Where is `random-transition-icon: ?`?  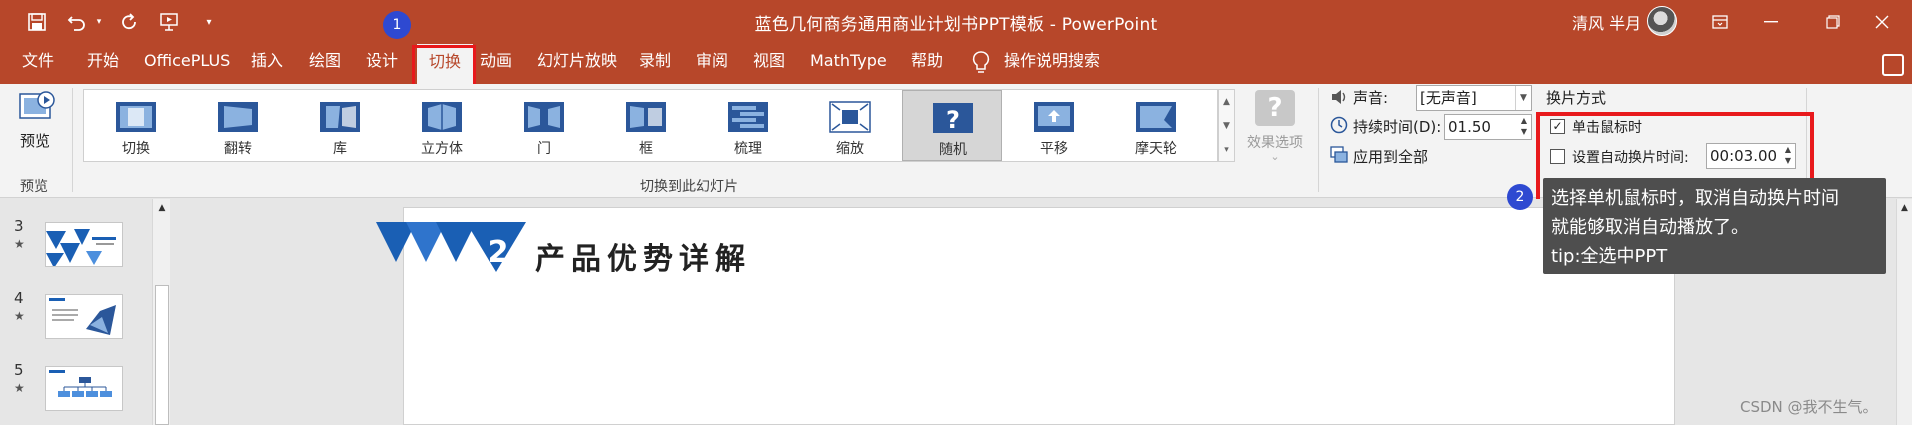
random-transition-icon: ? is located at coordinates (953, 118).